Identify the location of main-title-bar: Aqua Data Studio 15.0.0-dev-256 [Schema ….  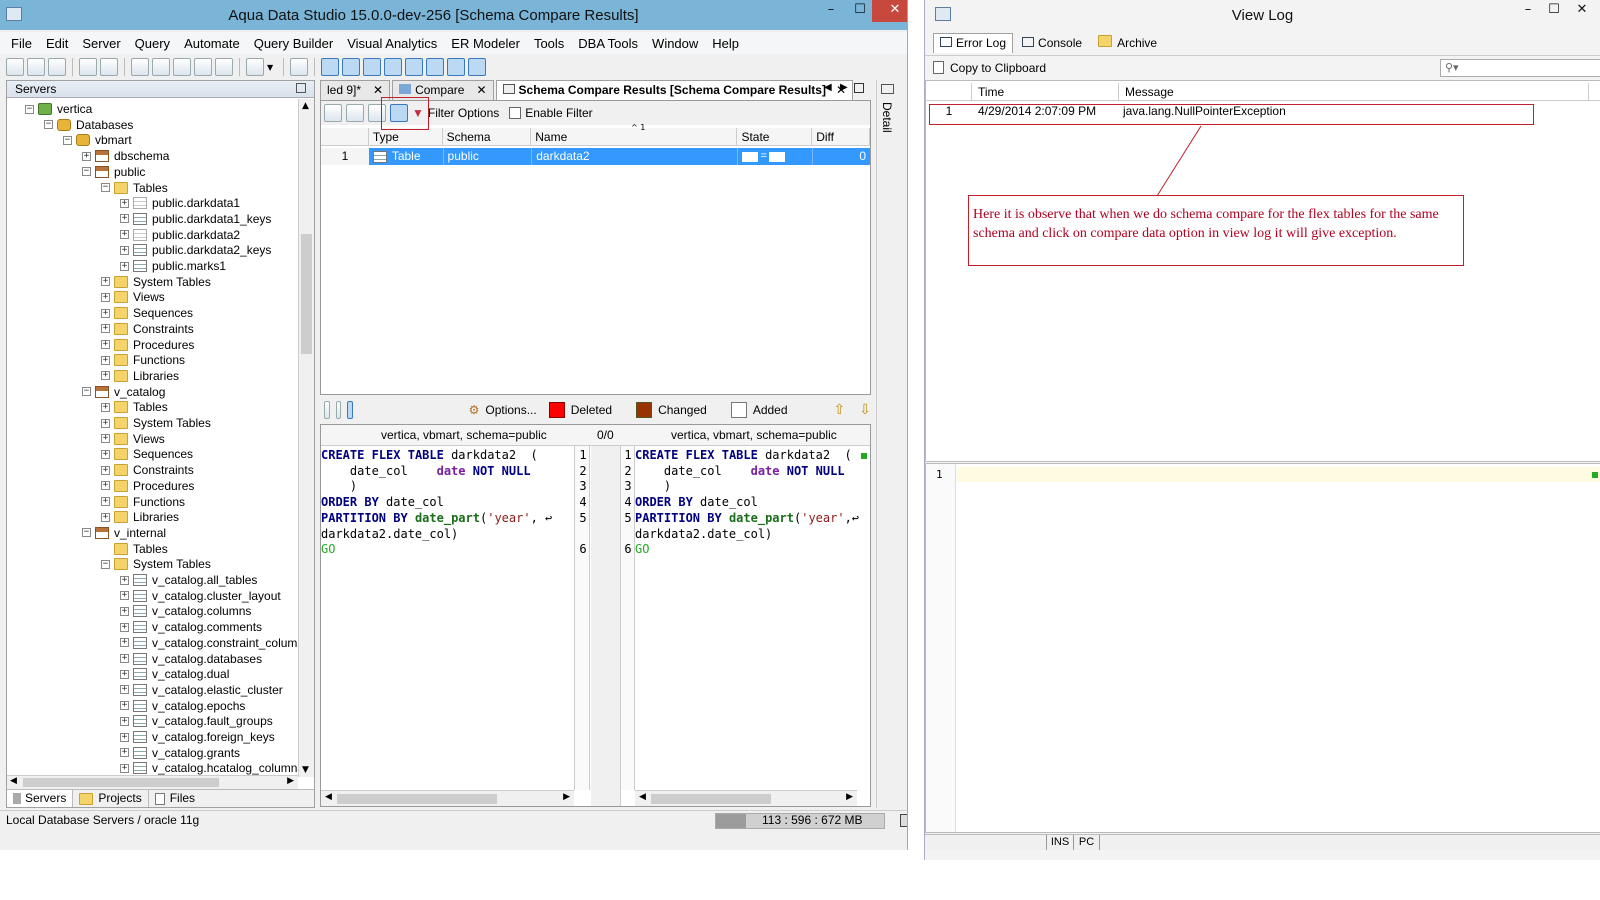
(453, 15).